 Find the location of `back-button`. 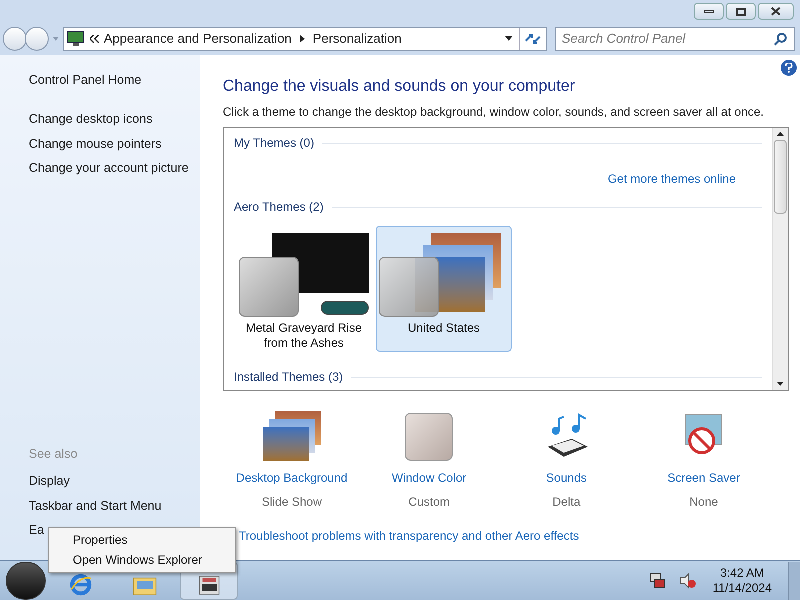

back-button is located at coordinates (15, 38).